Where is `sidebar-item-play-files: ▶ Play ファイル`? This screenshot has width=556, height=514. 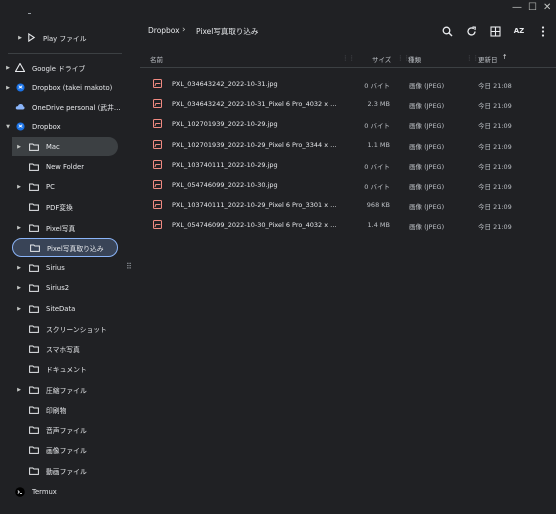 sidebar-item-play-files: ▶ Play ファイル is located at coordinates (69, 37).